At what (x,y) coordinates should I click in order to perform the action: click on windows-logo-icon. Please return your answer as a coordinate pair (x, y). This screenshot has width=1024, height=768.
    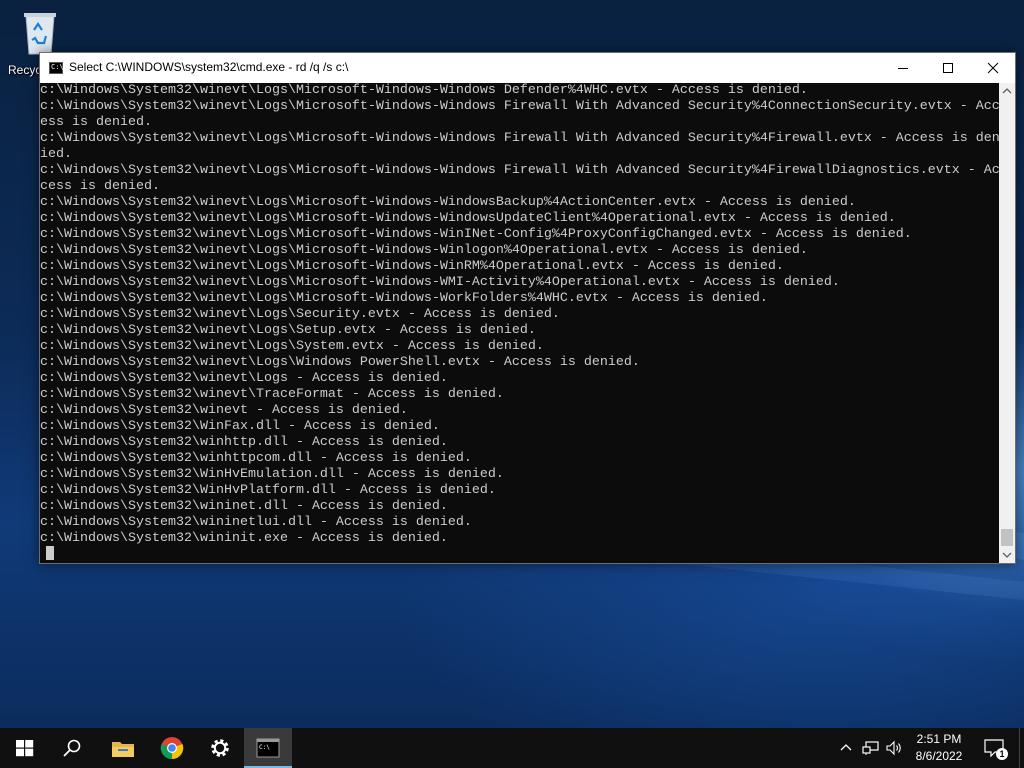
    Looking at the image, I should click on (25, 748).